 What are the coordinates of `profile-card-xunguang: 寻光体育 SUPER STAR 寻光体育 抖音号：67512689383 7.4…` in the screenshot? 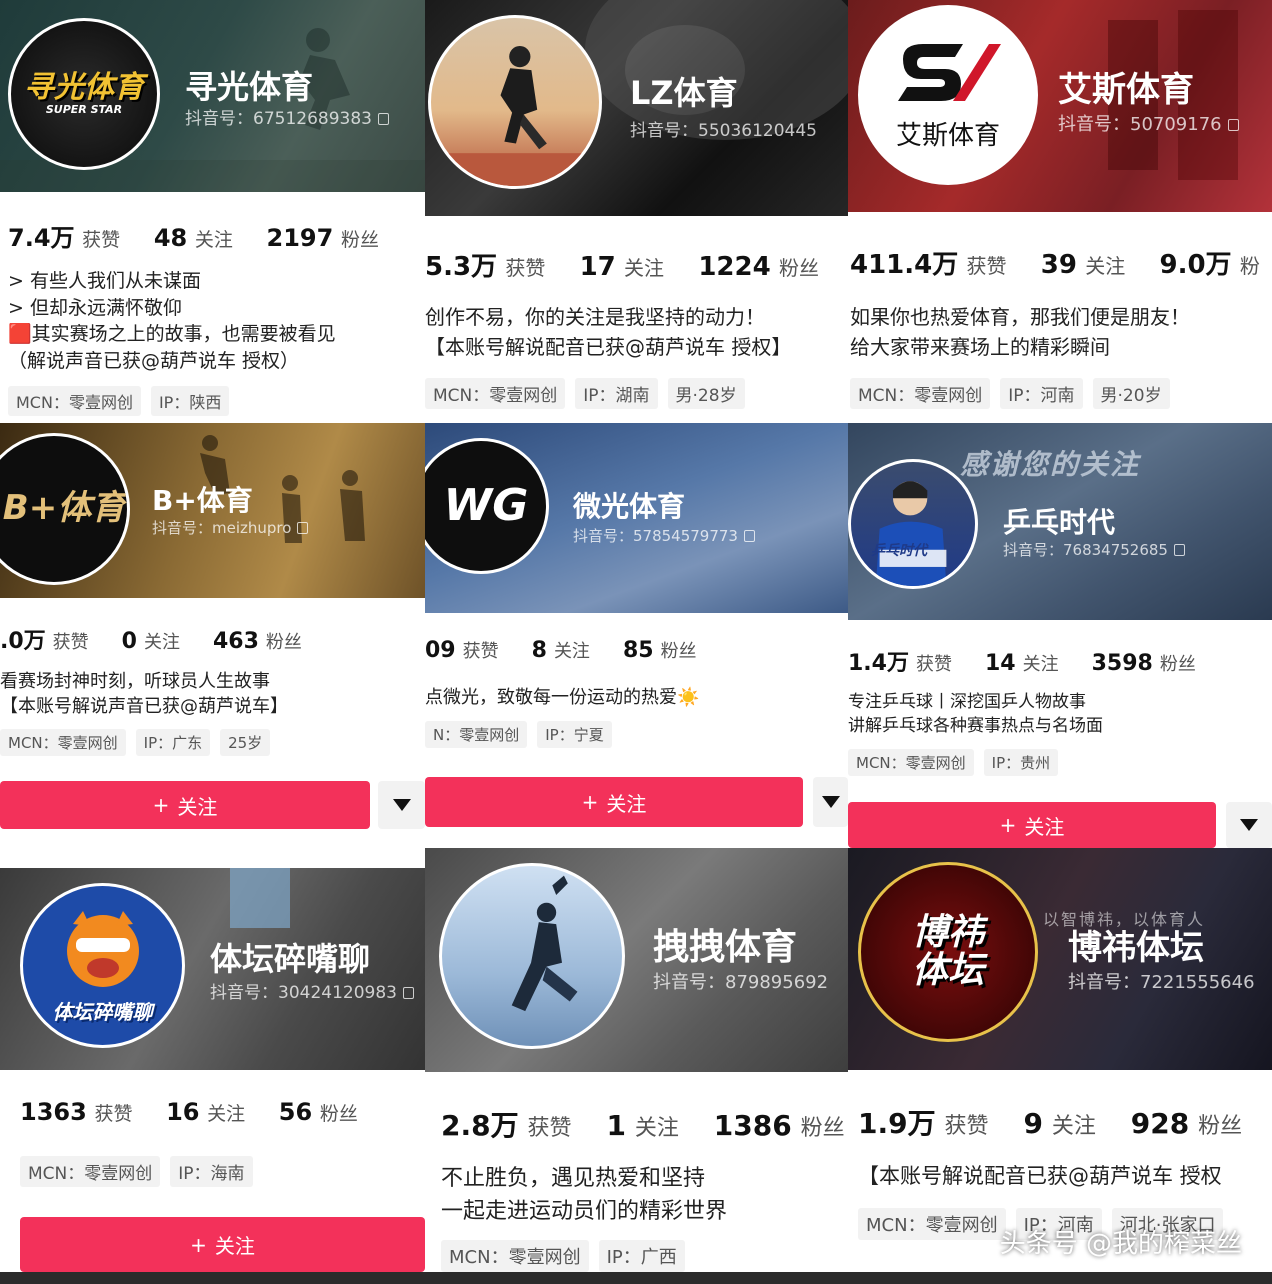 It's located at (212, 210).